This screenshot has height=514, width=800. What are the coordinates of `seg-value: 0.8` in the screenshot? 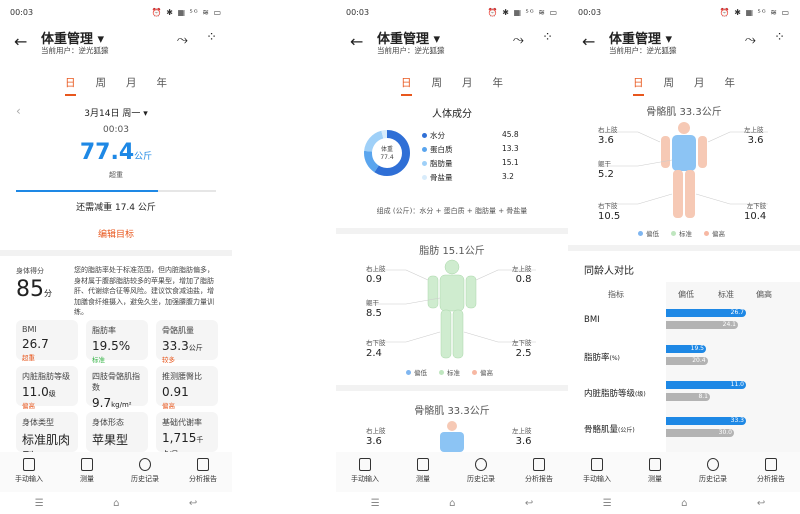 It's located at (523, 279).